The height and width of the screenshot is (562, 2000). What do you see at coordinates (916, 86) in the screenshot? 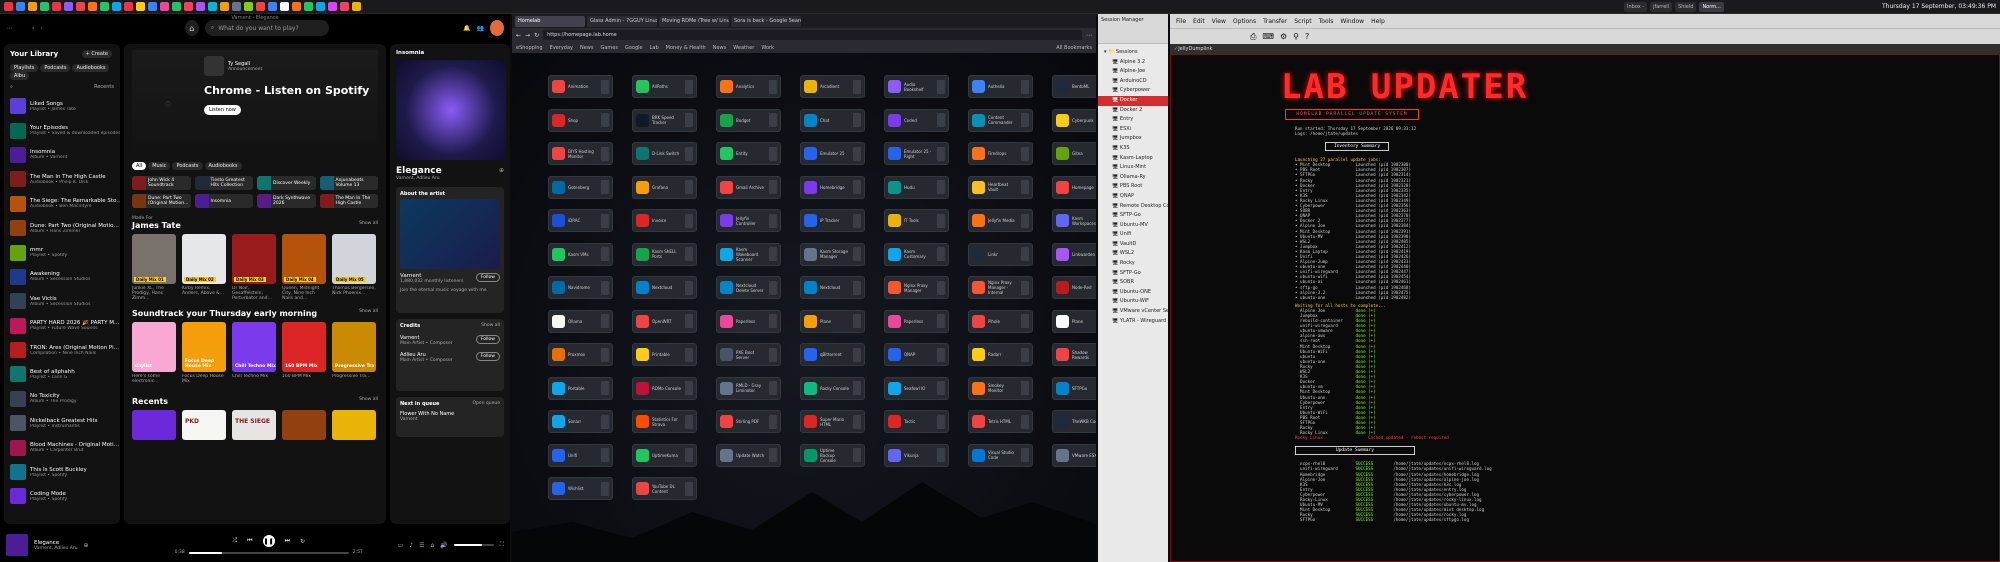
I see `service-tile: Audio Bookshelf` at bounding box center [916, 86].